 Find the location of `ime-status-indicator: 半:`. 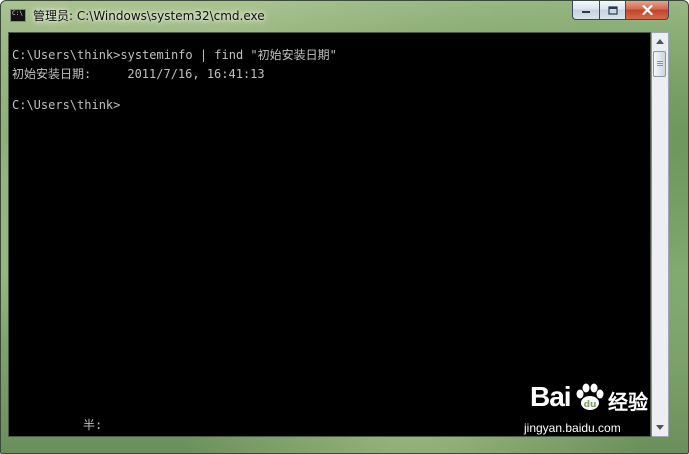

ime-status-indicator: 半: is located at coordinates (93, 425).